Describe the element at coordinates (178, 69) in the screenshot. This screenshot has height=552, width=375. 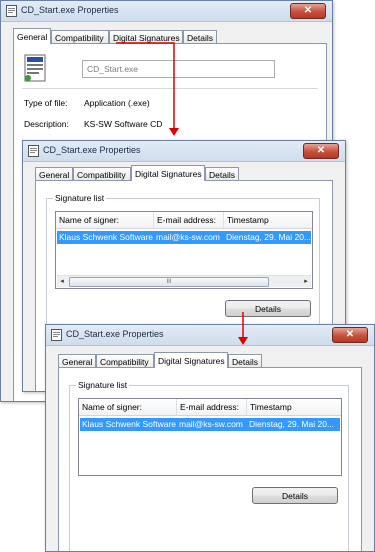
I see `file-name-field: CD_Start.exe` at that location.